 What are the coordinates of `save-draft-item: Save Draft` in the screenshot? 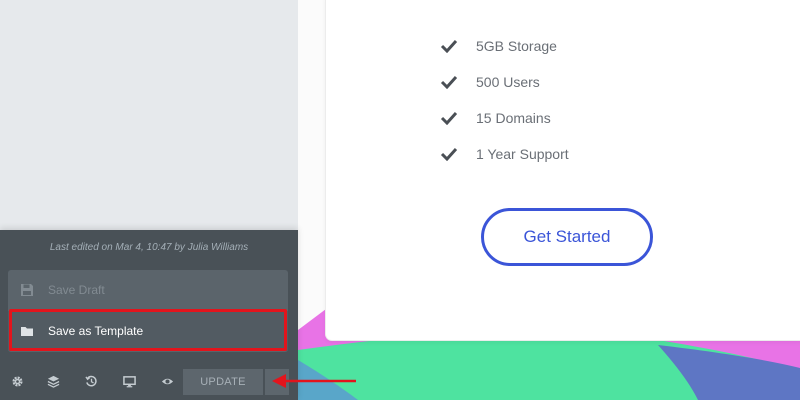 It's located at (148, 290).